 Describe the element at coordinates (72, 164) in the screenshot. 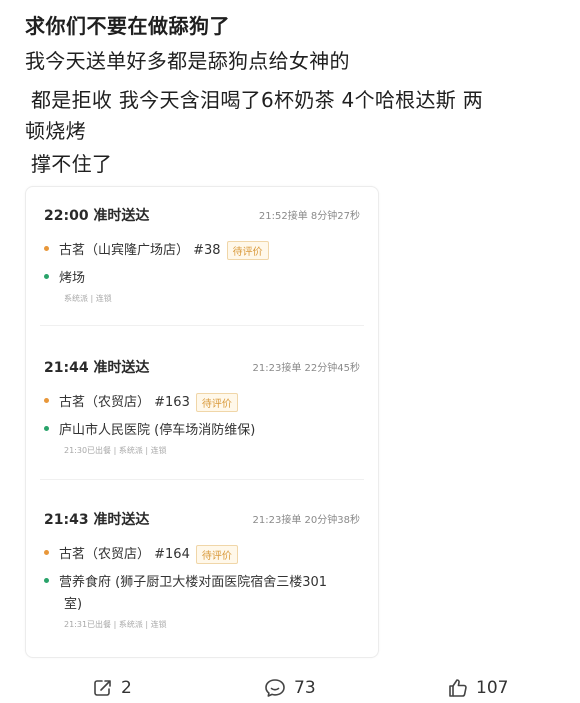

I see `post-body-line: 撑不住了` at that location.